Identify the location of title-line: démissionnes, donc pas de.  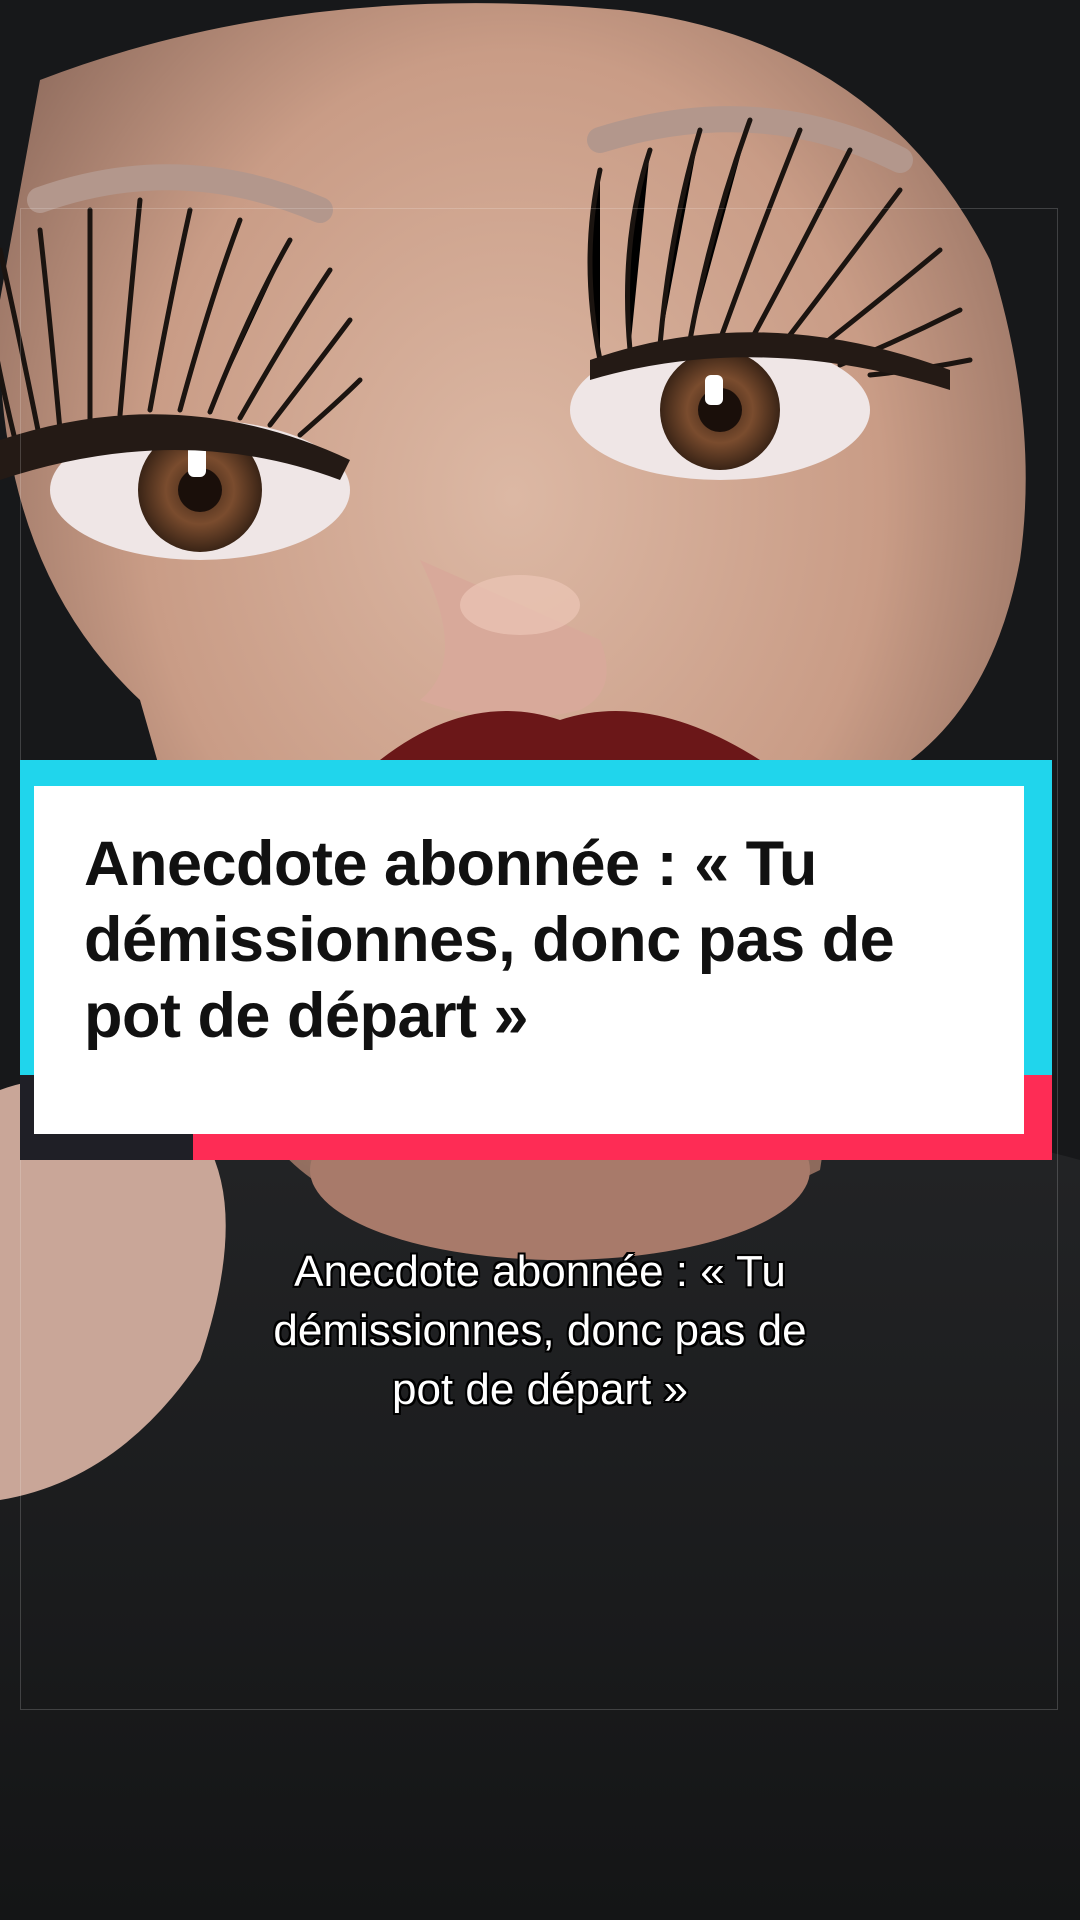
(489, 940).